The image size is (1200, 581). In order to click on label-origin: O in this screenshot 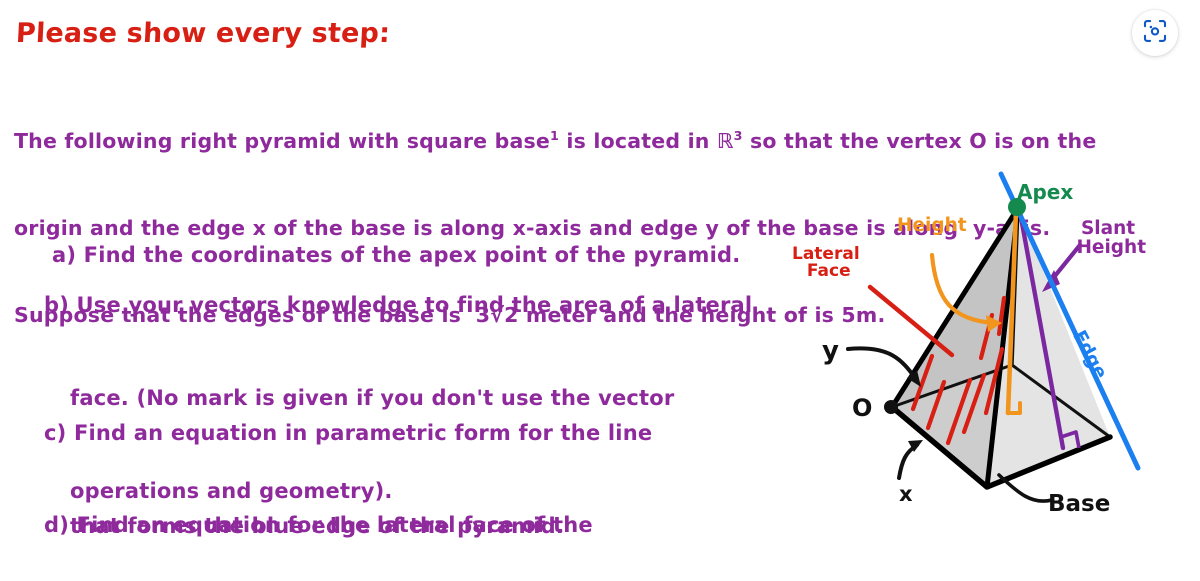, I will do `click(862, 408)`.